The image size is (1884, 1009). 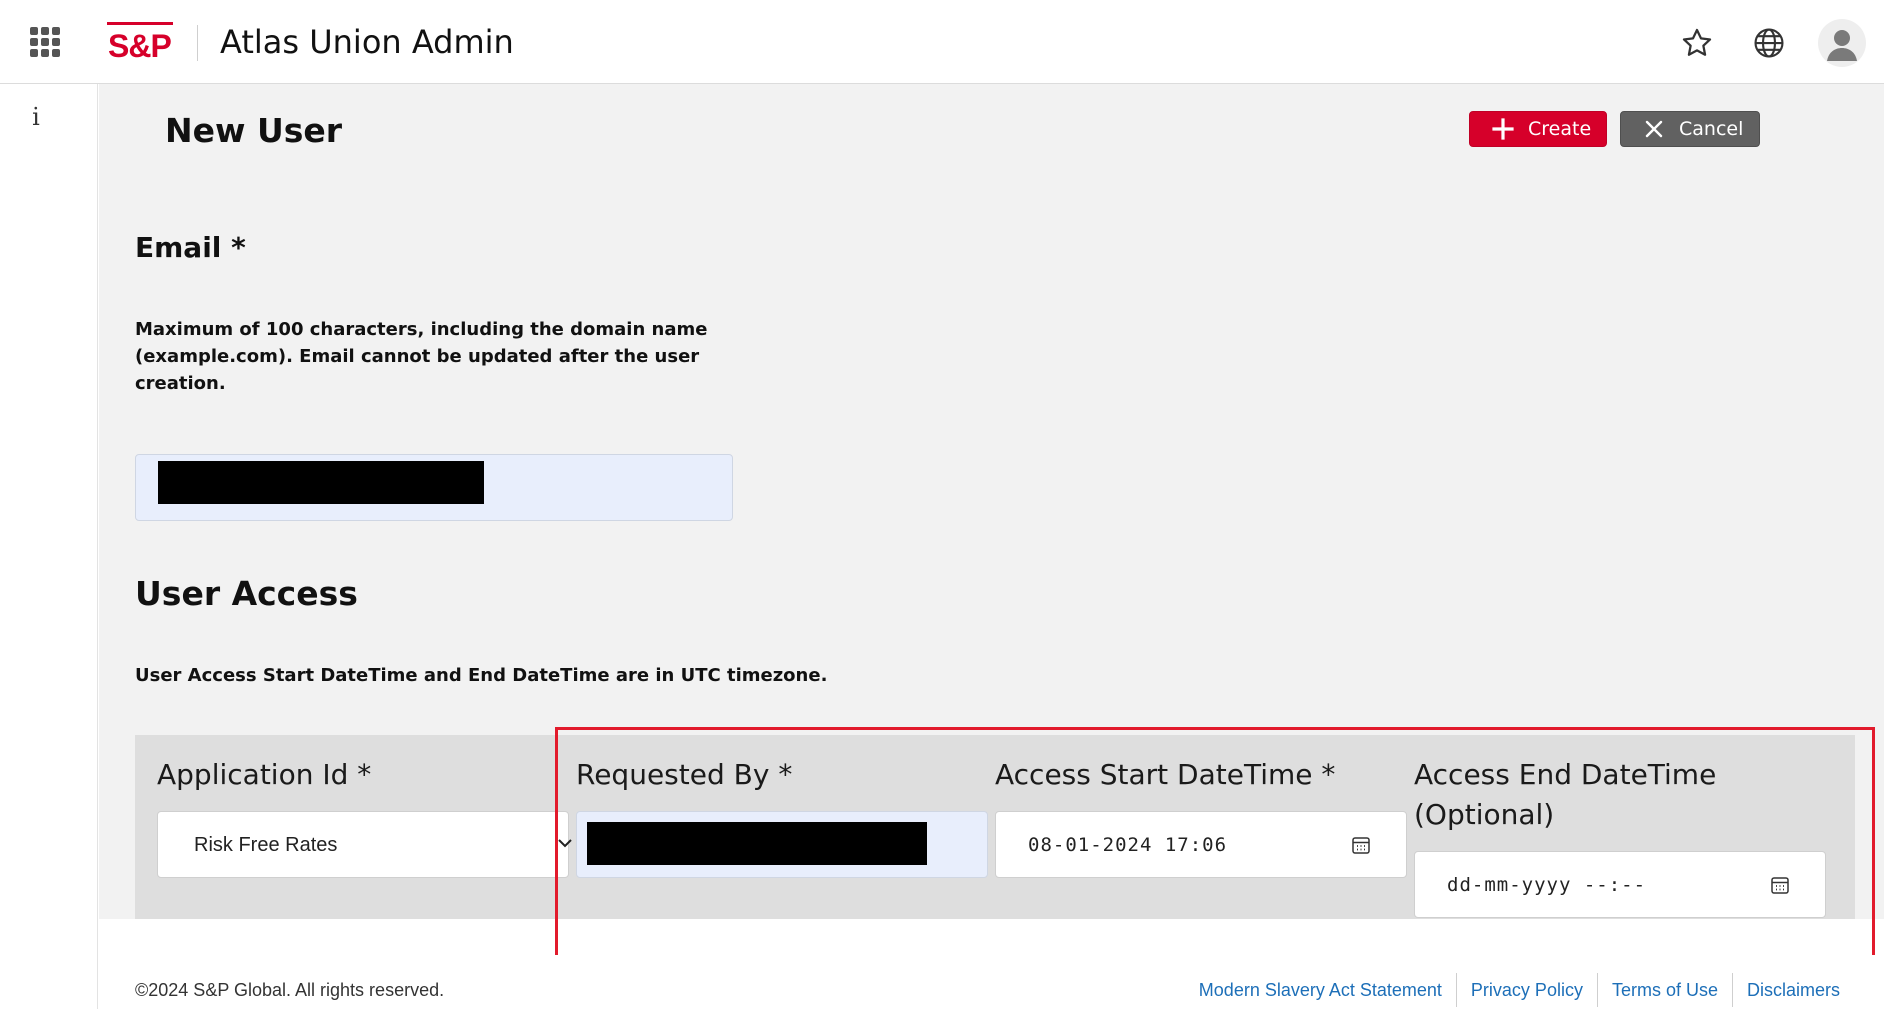 What do you see at coordinates (140, 23) in the screenshot?
I see `logo-bar` at bounding box center [140, 23].